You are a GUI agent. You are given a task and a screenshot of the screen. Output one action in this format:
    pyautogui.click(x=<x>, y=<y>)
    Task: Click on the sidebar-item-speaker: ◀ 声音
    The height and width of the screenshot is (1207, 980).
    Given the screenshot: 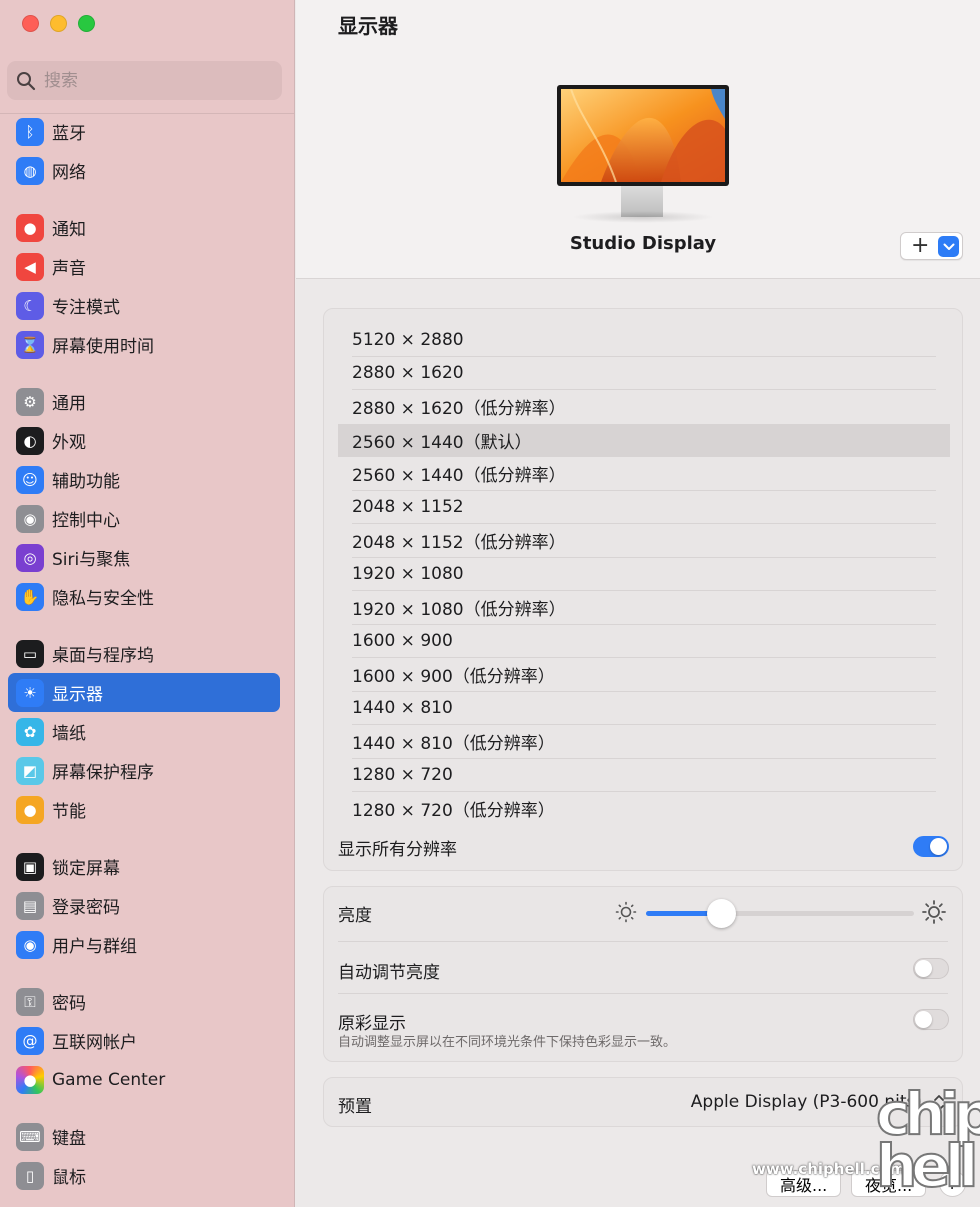 What is the action you would take?
    pyautogui.click(x=144, y=266)
    